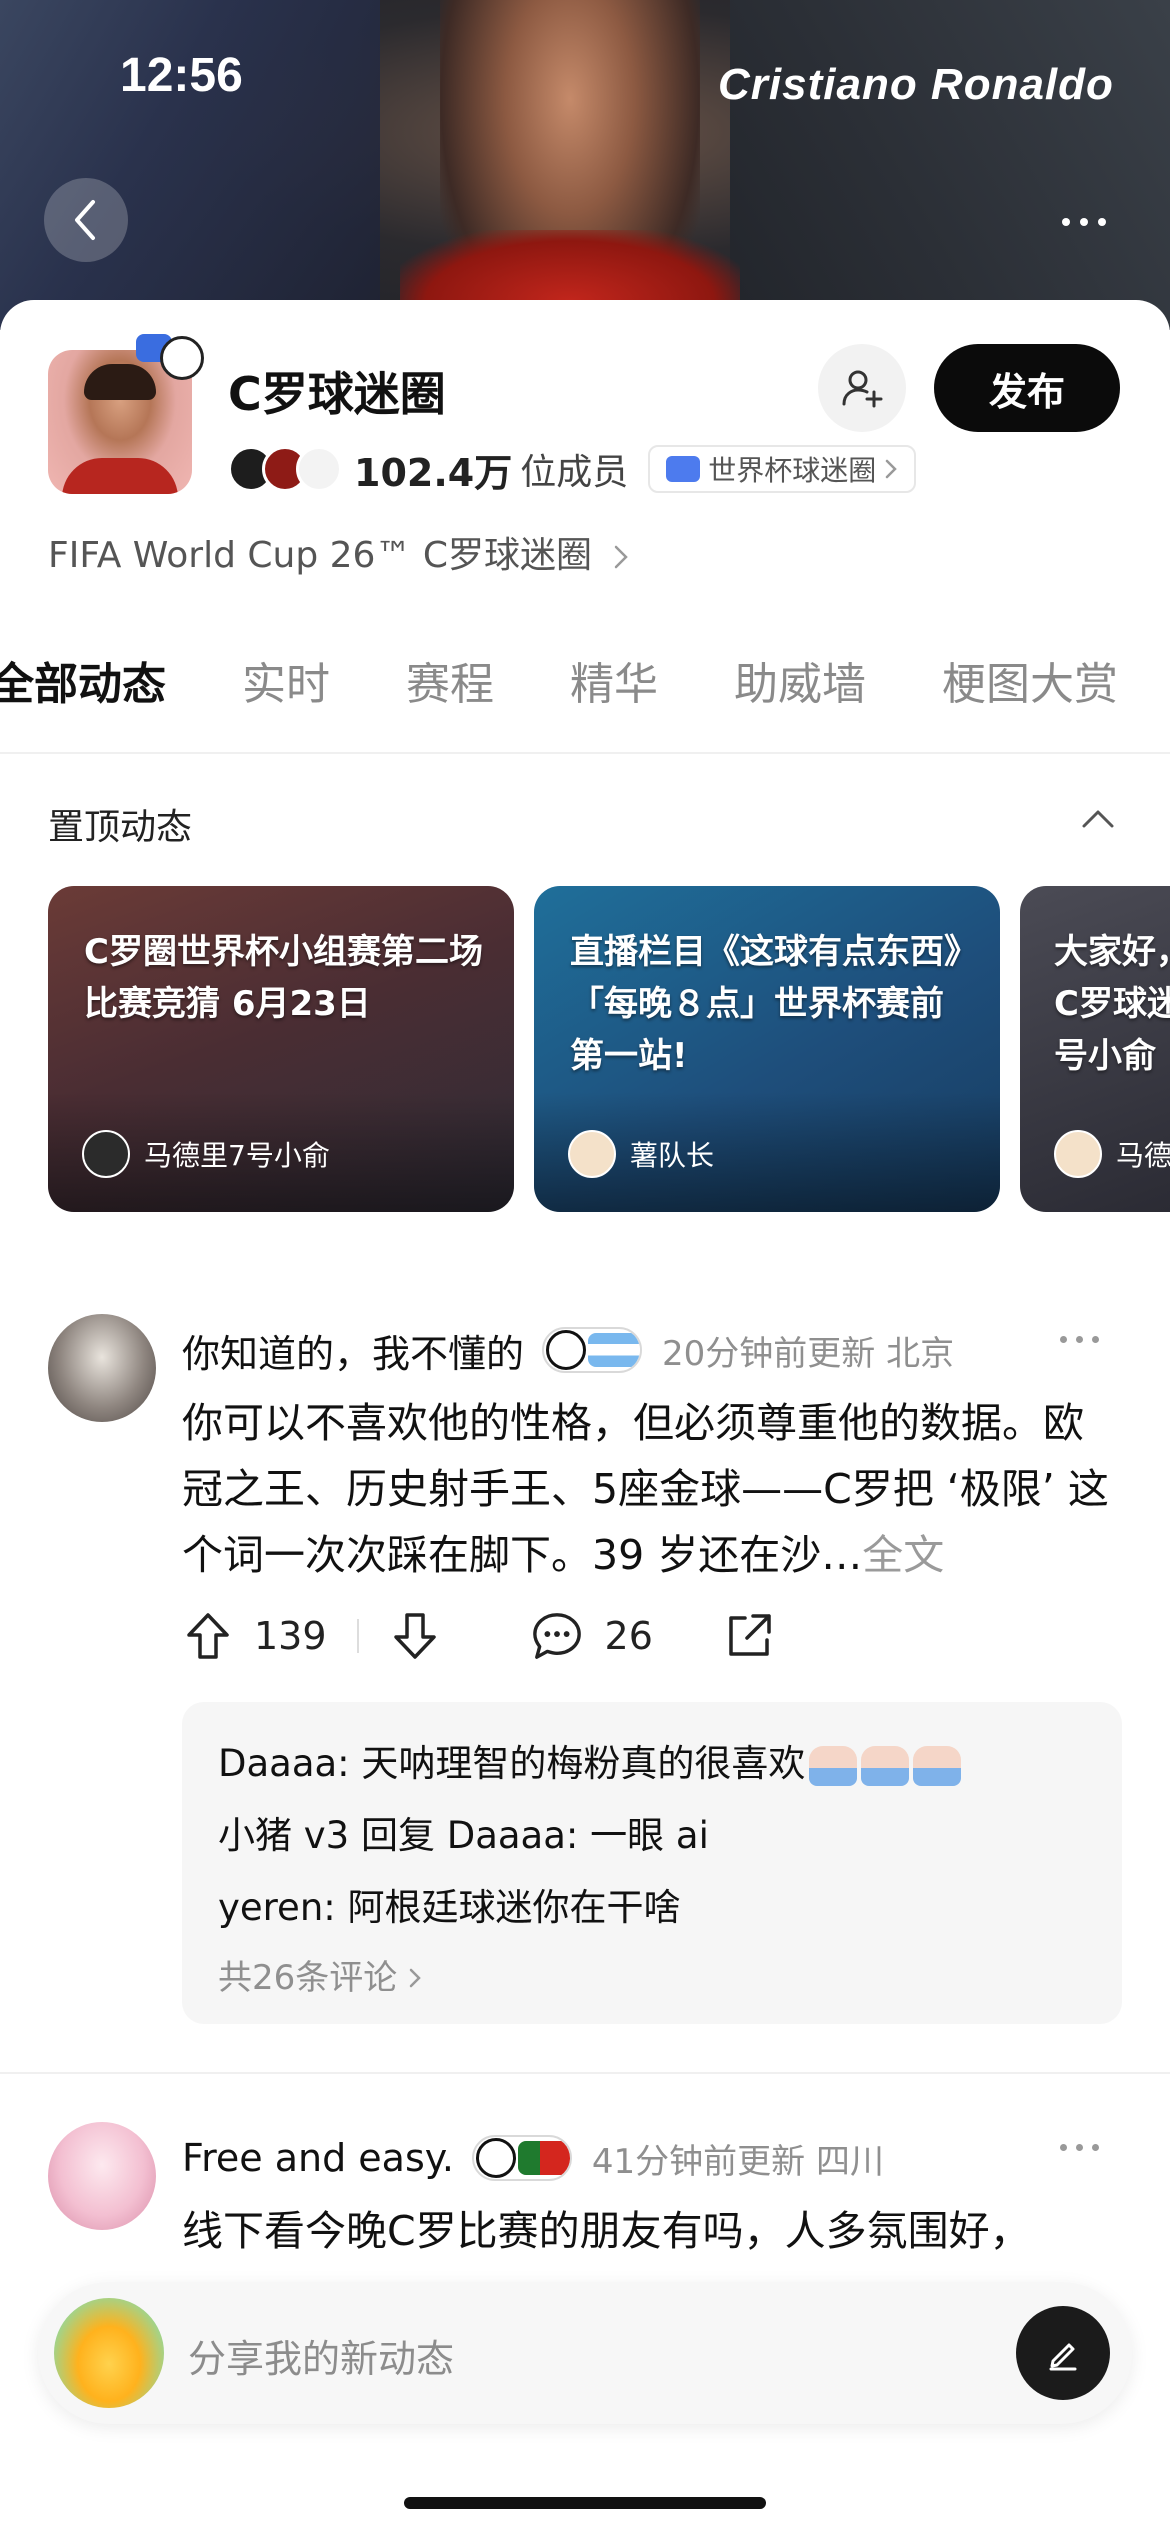  Describe the element at coordinates (606, 2231) in the screenshot. I see `post-text: 线下看今晚C罗比赛的朋友有吗，人多氛围好，` at that location.